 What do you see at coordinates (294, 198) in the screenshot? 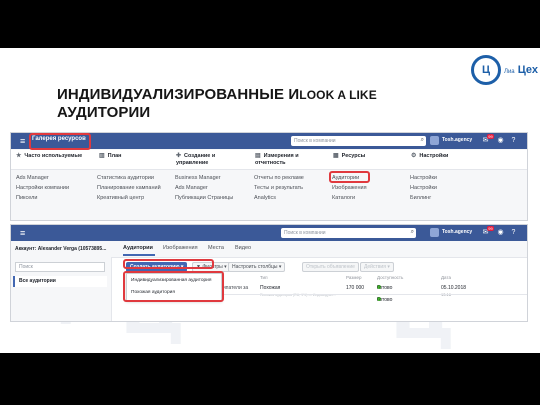
I see `menu-link: Analytics` at bounding box center [294, 198].